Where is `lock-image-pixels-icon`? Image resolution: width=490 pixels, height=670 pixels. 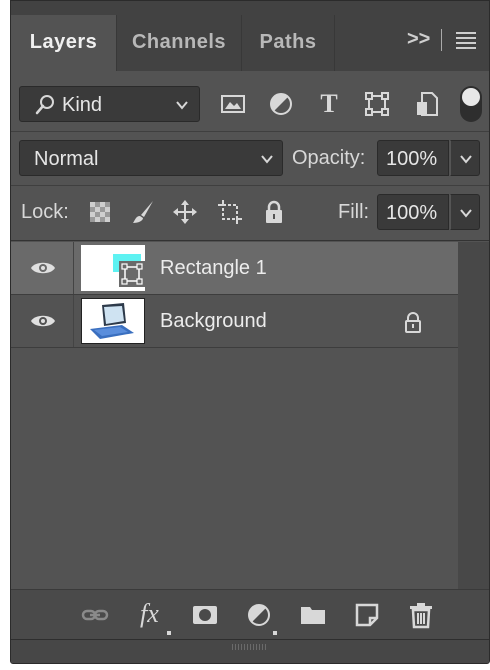
lock-image-pixels-icon is located at coordinates (144, 212).